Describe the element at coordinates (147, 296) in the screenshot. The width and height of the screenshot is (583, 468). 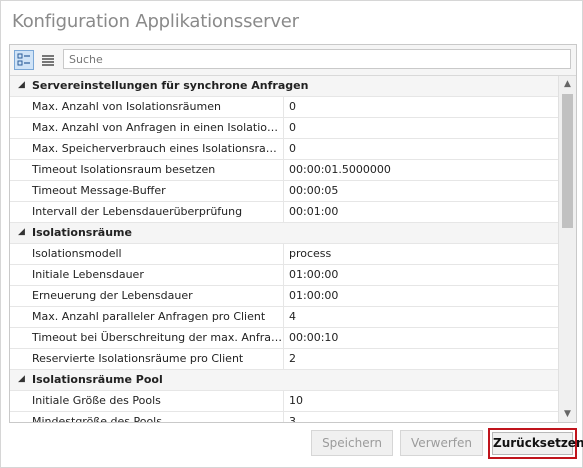
I see `property-name: Erneuerung der Lebensdauer` at that location.